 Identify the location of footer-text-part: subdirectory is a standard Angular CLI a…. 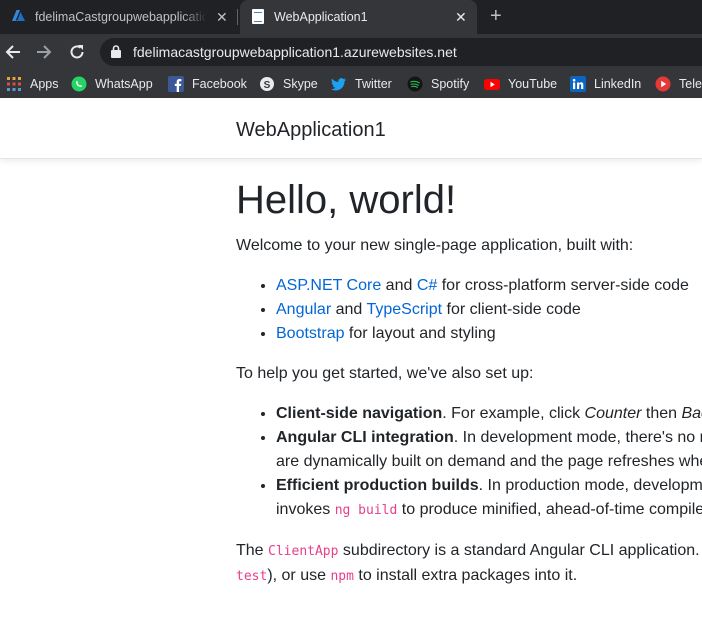
(520, 550).